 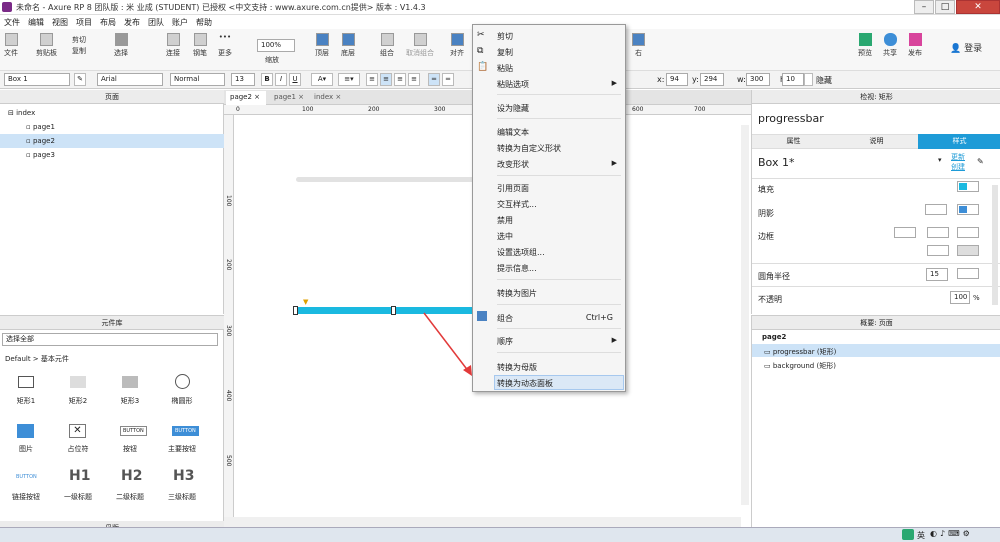 What do you see at coordinates (774, 337) in the screenshot?
I see `outline-page: page2` at bounding box center [774, 337].